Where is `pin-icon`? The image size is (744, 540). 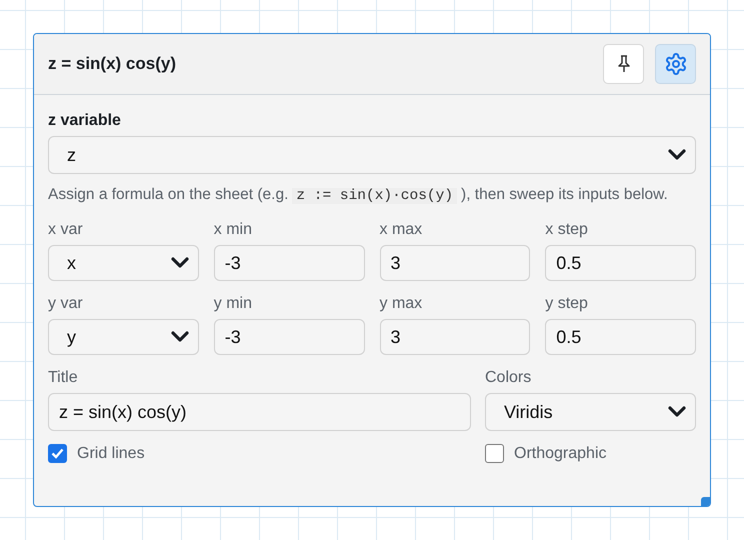
pin-icon is located at coordinates (623, 64).